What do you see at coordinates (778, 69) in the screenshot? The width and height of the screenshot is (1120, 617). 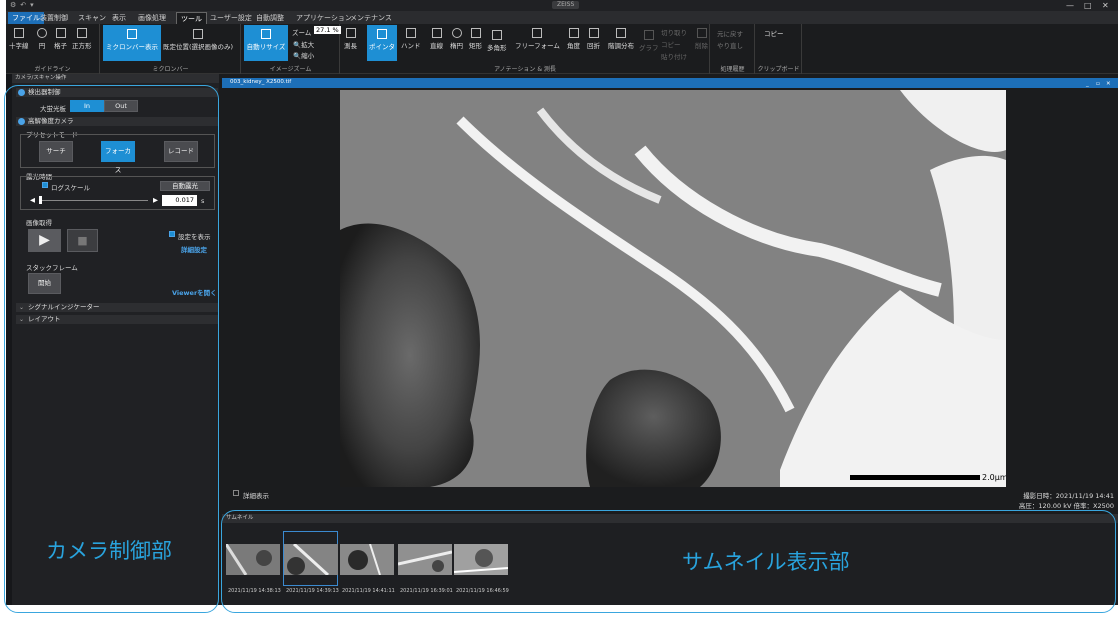 I see `clipboard-group-label: クリップボード` at bounding box center [778, 69].